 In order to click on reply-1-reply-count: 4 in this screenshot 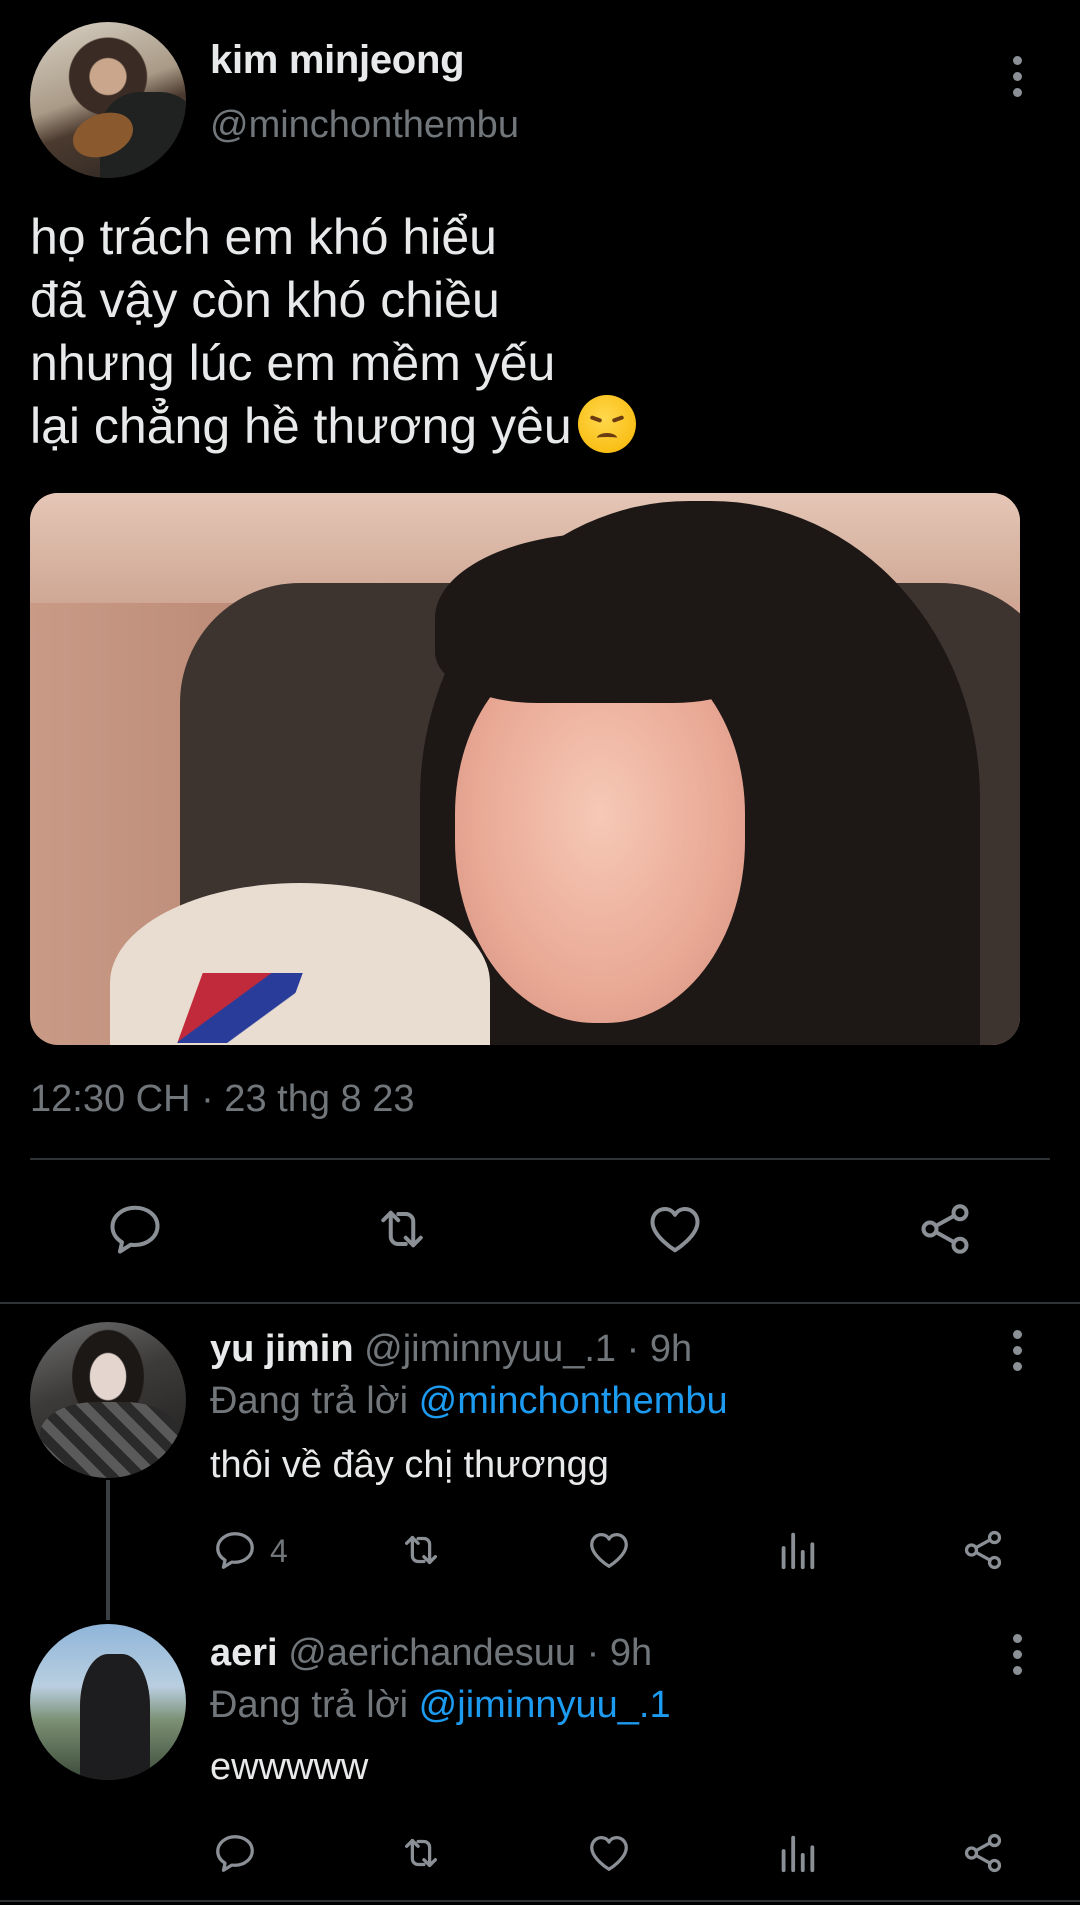, I will do `click(279, 1551)`.